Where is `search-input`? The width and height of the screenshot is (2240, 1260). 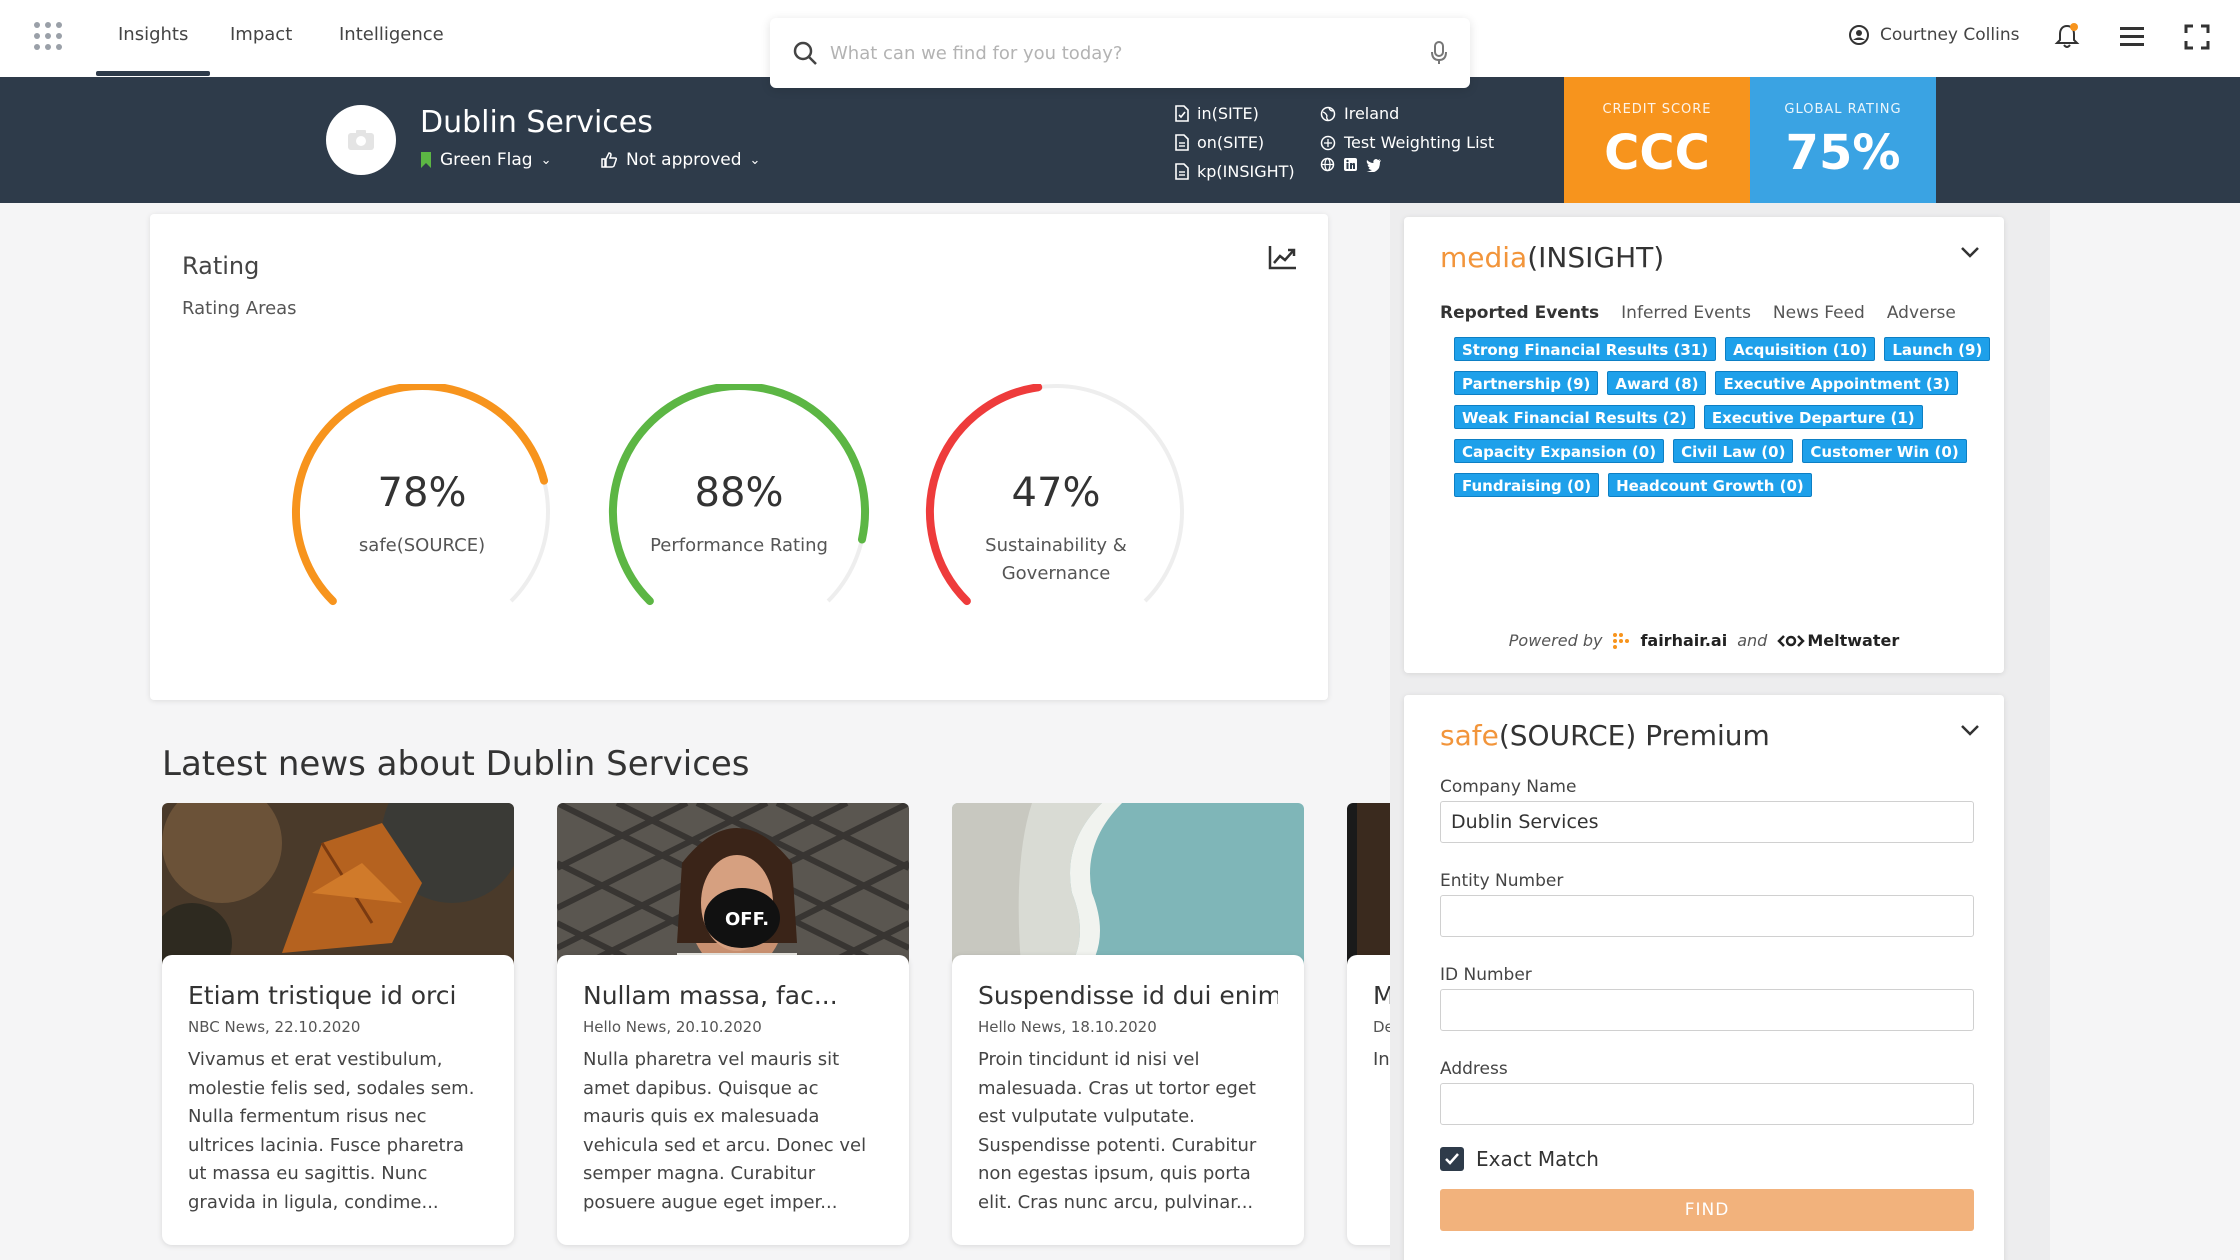 search-input is located at coordinates (1110, 53).